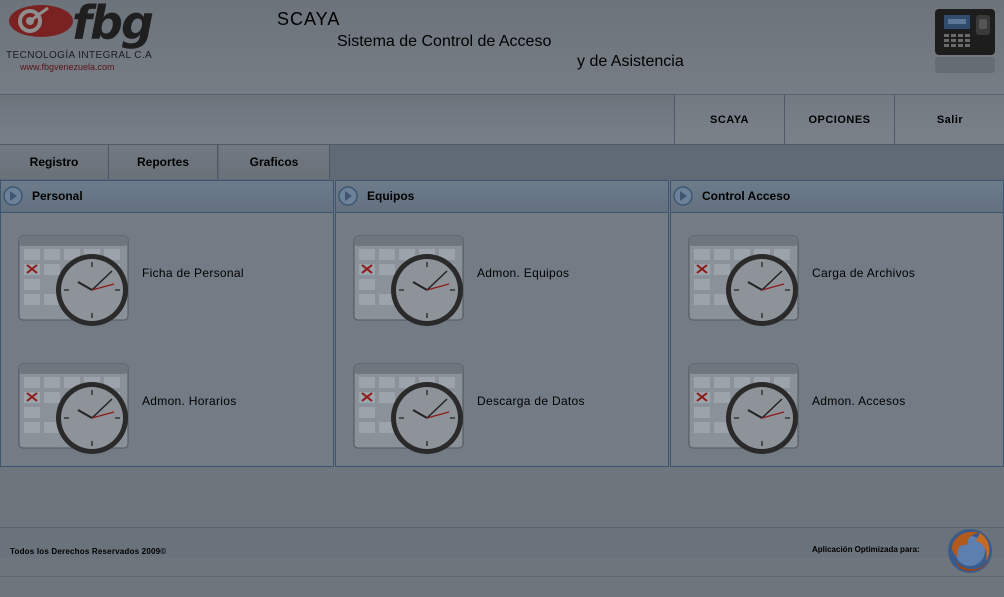  I want to click on panel-header: Control Acceso, so click(837, 197).